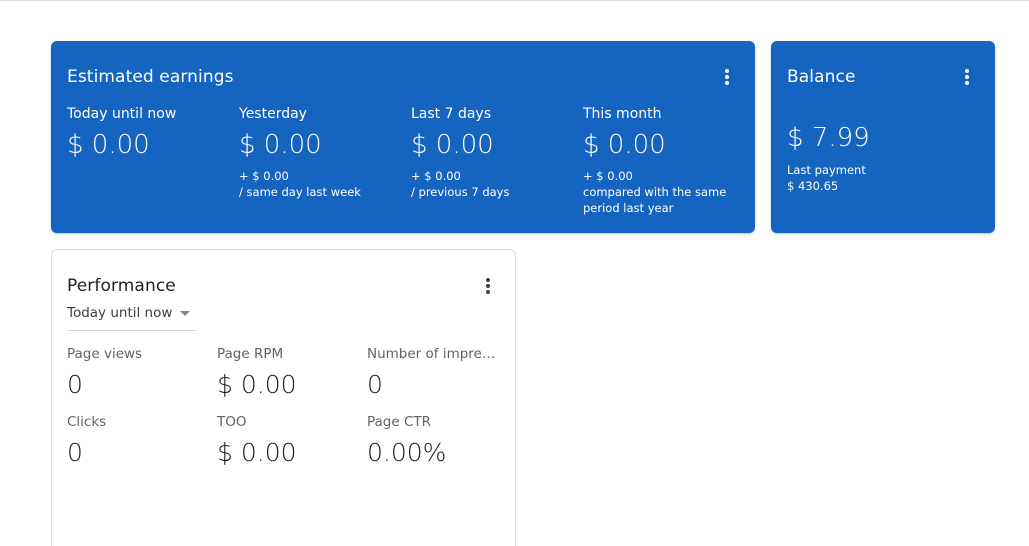  I want to click on perf-metric-label: Page RPM, so click(250, 354).